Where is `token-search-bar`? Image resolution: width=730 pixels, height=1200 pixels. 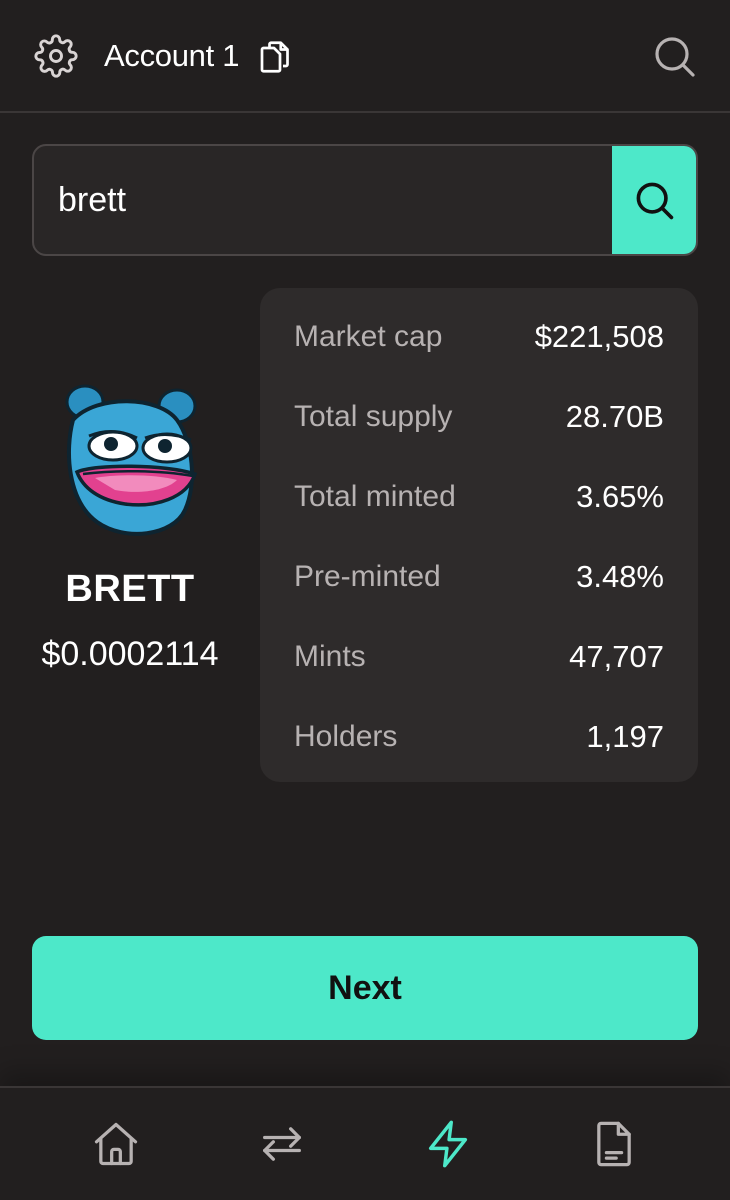 token-search-bar is located at coordinates (365, 200).